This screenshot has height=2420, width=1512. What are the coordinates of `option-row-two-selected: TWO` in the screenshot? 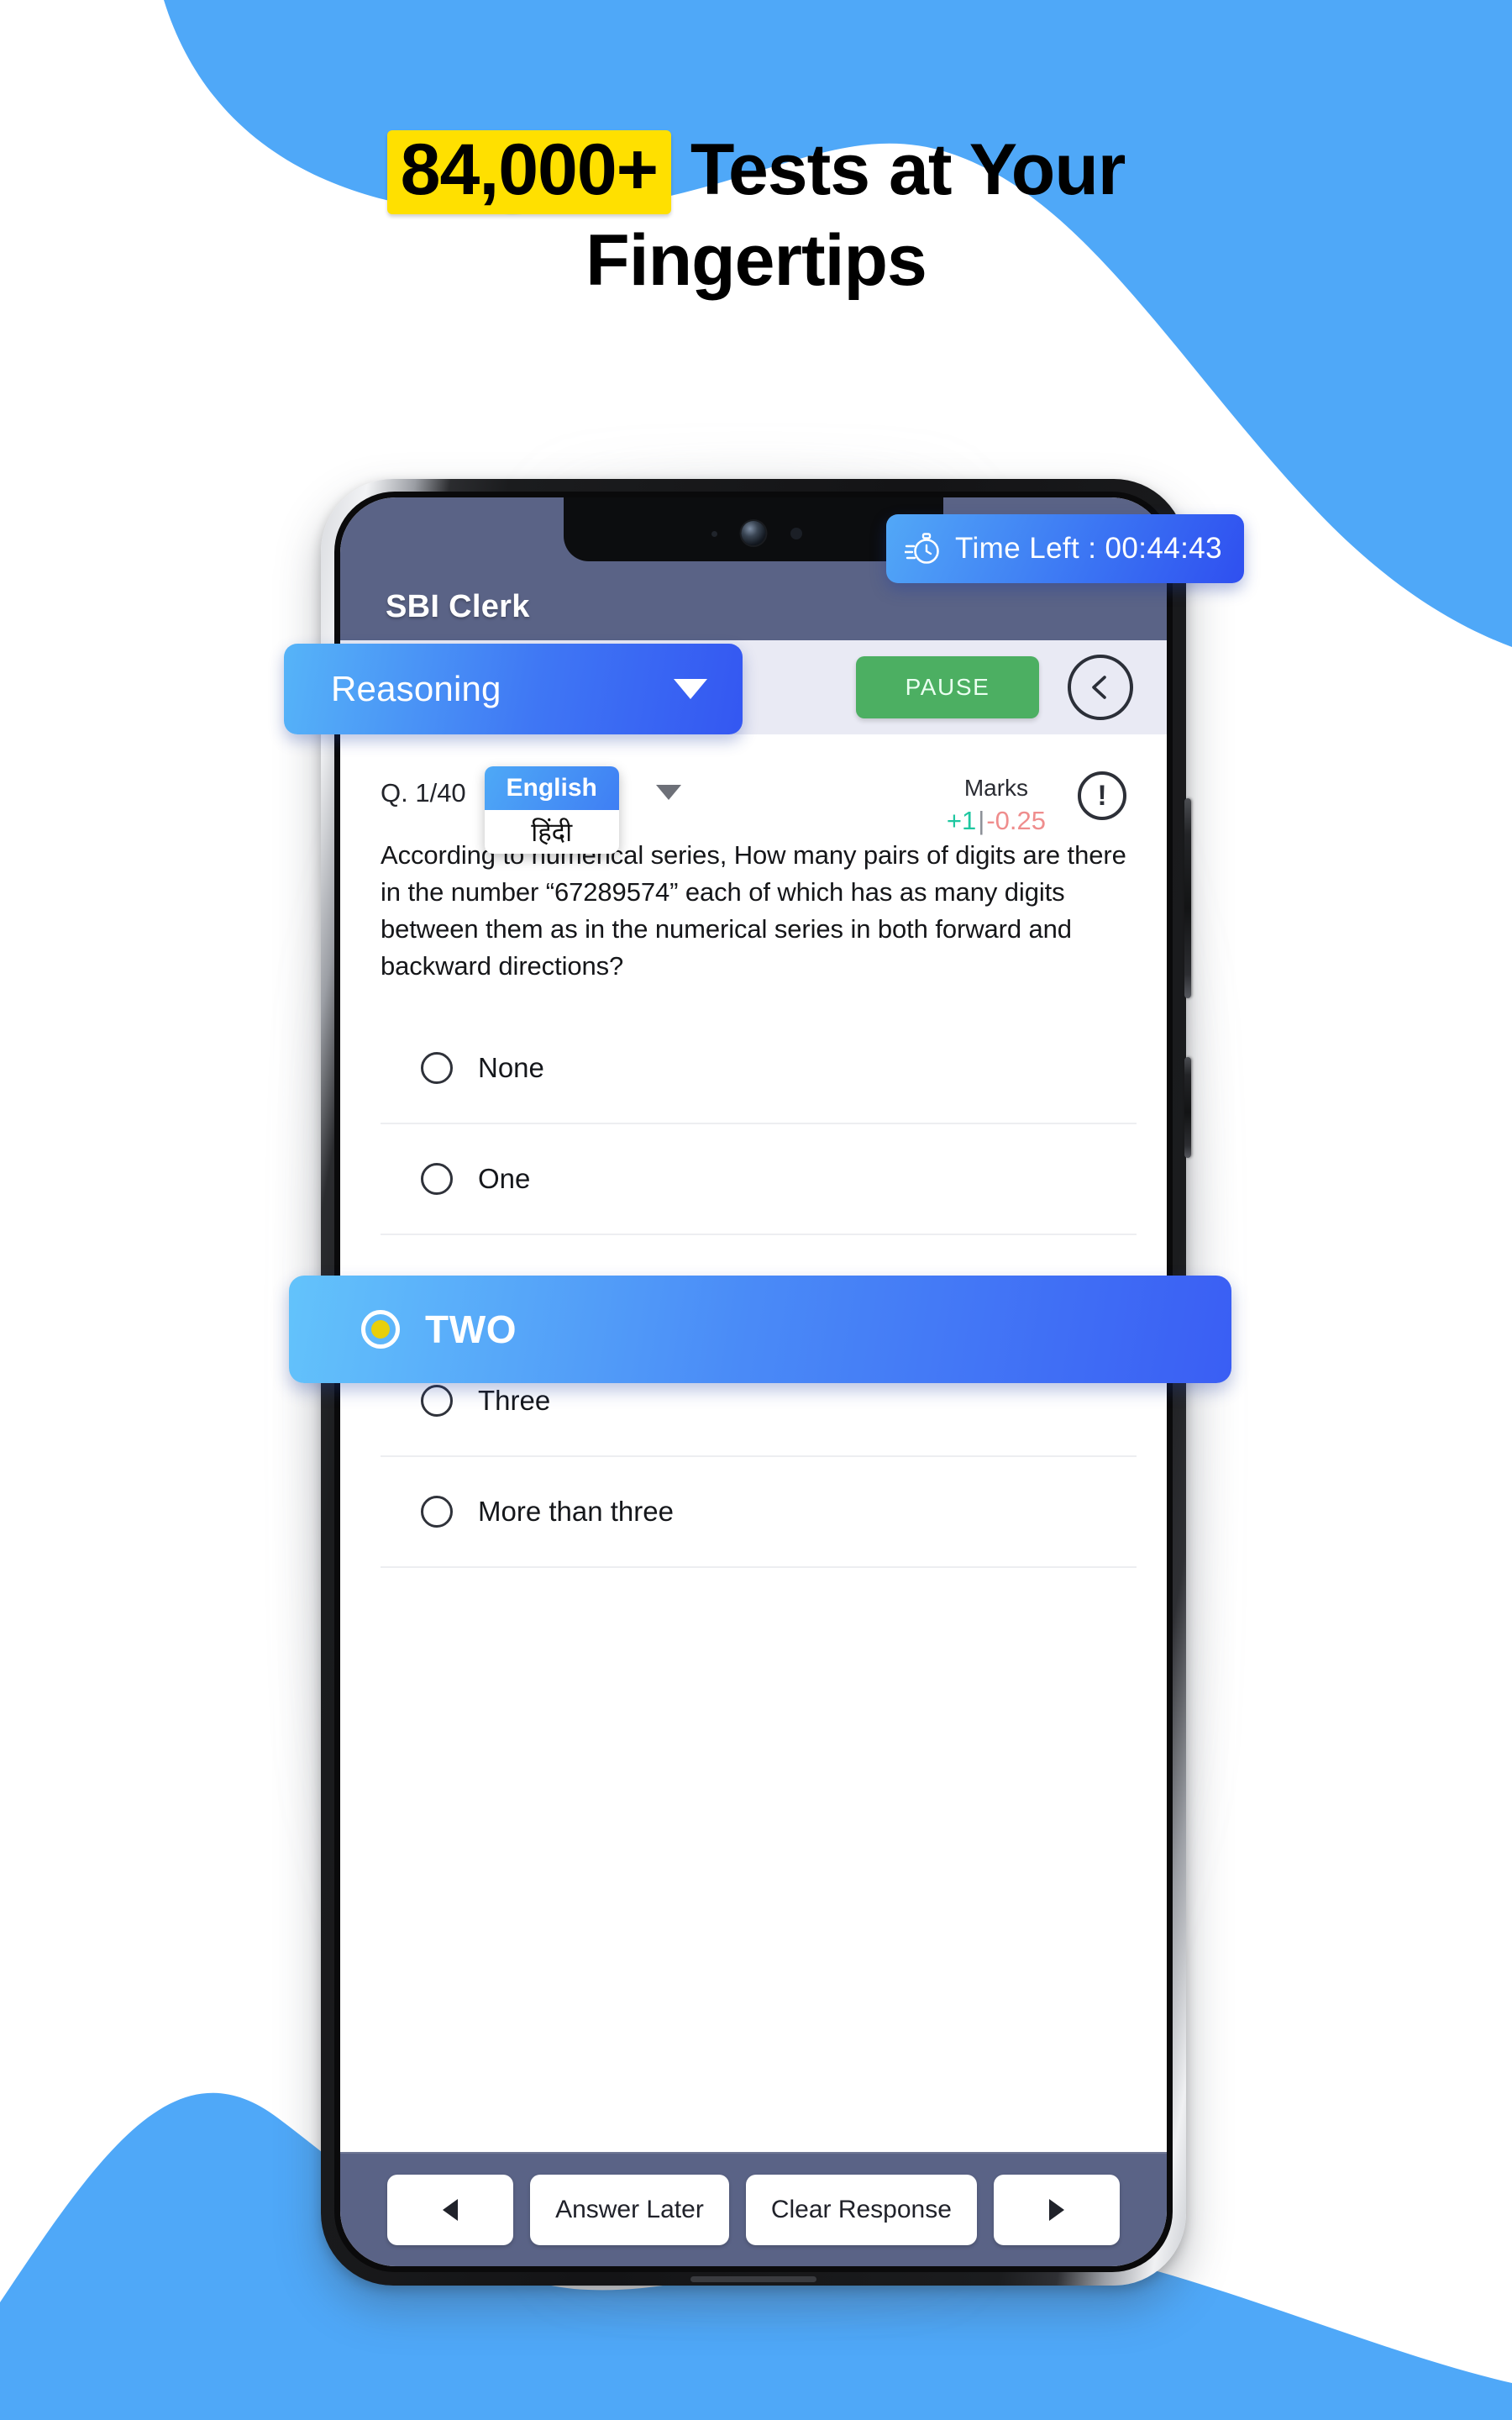 It's located at (760, 1329).